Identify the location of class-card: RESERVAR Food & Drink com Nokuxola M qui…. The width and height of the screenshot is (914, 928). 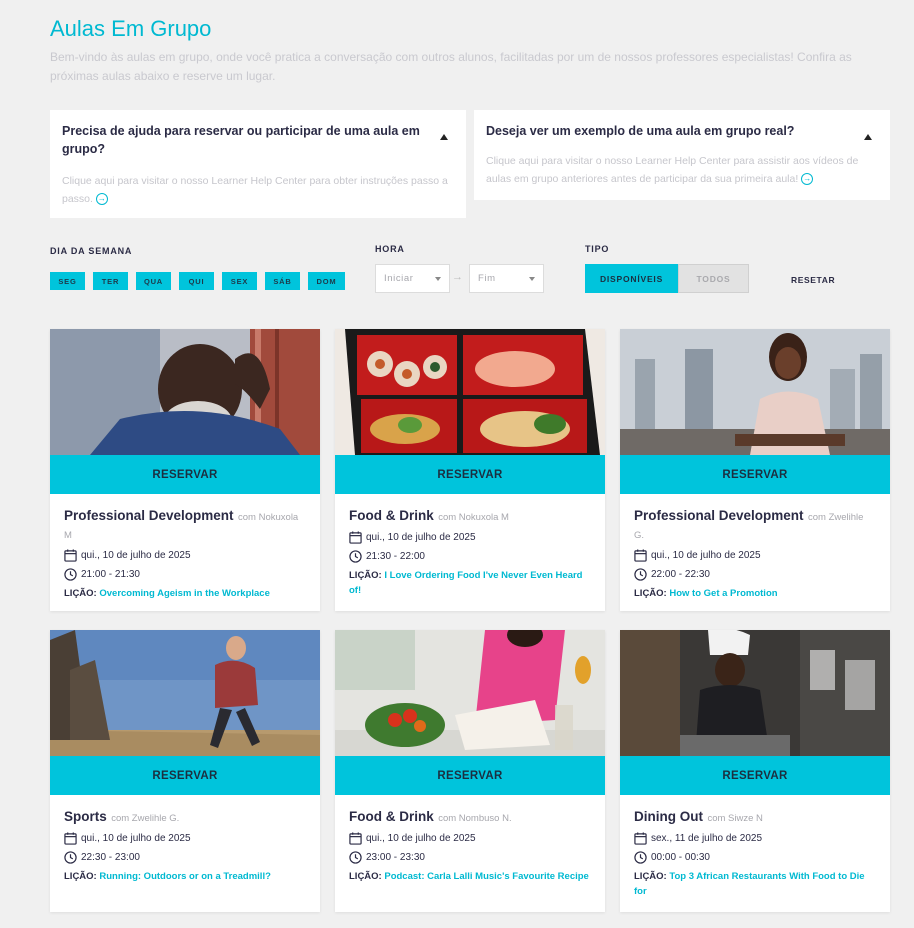
(470, 470).